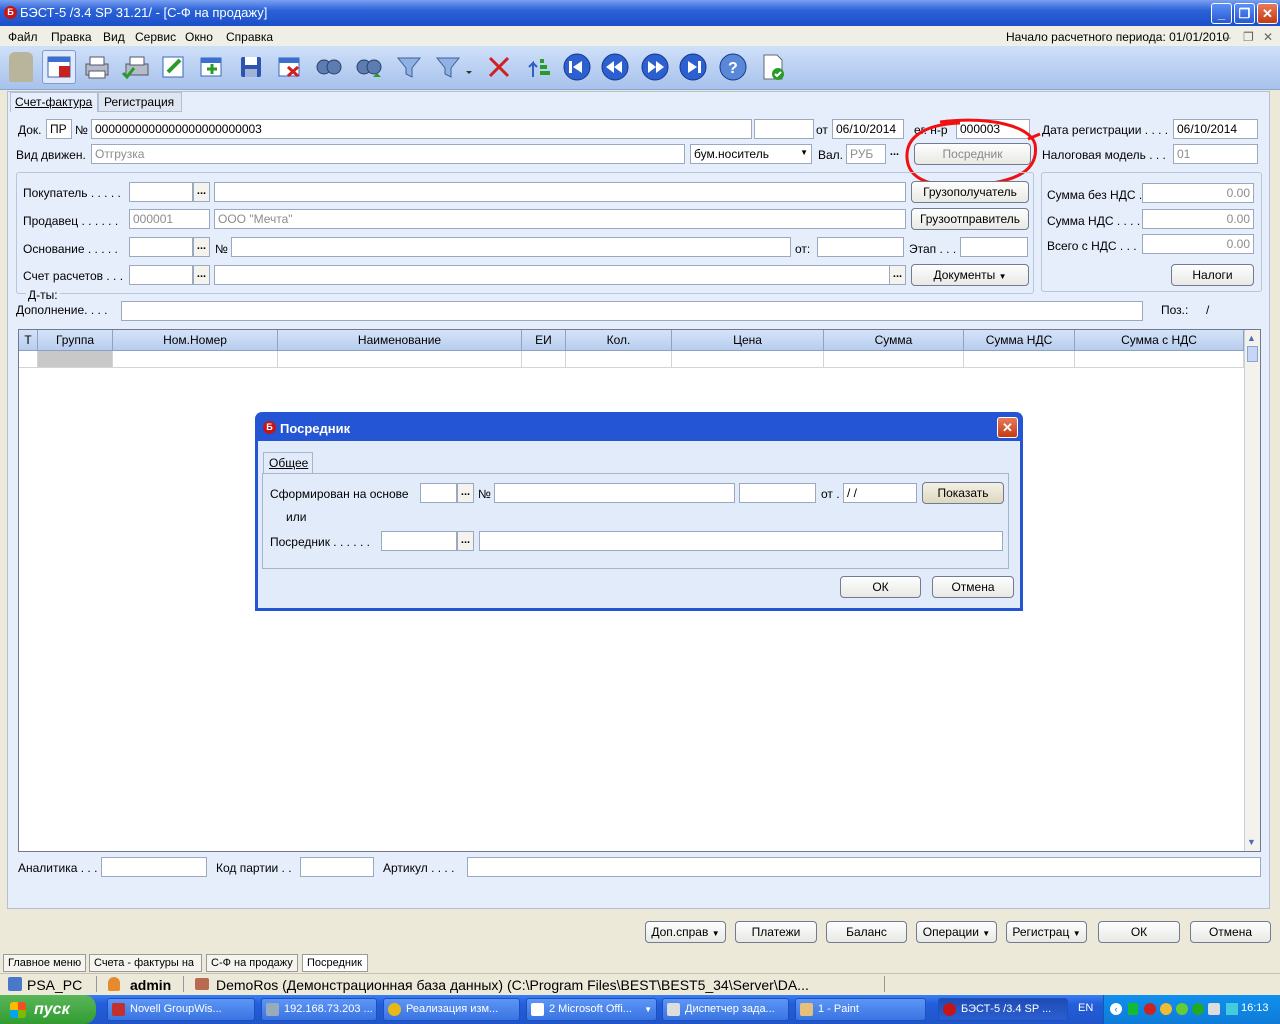 This screenshot has height=1024, width=1280. I want to click on sum-no-vat-field: 0.00, so click(1198, 193).